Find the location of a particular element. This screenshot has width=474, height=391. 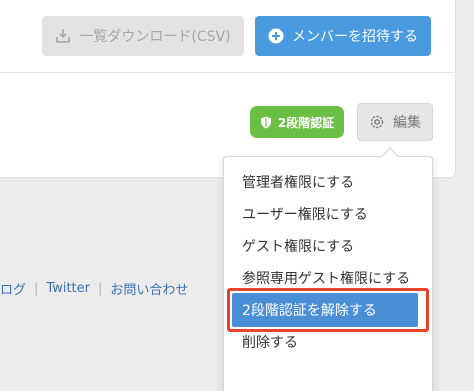

download-csv-button: 一覧ダウンロード(CSV) is located at coordinates (143, 36).